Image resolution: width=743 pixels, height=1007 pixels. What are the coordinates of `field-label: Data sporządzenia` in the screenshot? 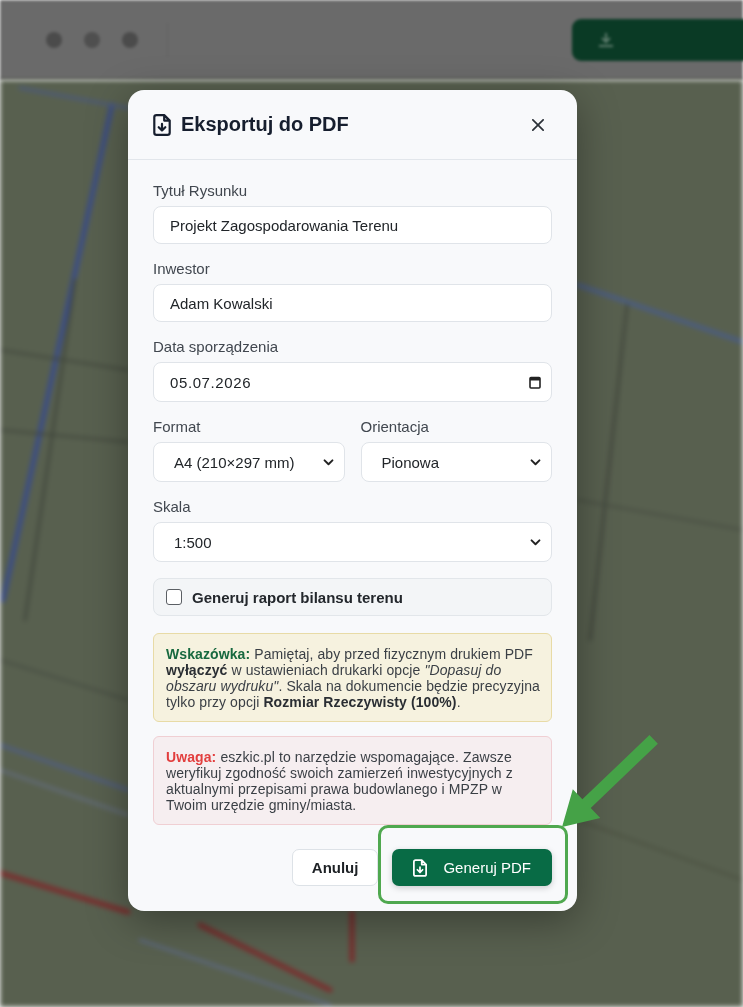 It's located at (216, 347).